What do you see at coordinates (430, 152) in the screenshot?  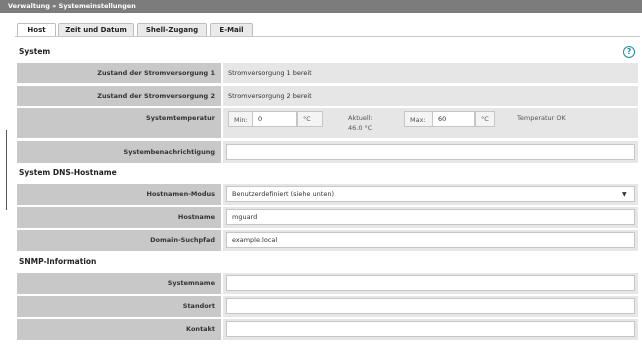 I see `system-notification-input` at bounding box center [430, 152].